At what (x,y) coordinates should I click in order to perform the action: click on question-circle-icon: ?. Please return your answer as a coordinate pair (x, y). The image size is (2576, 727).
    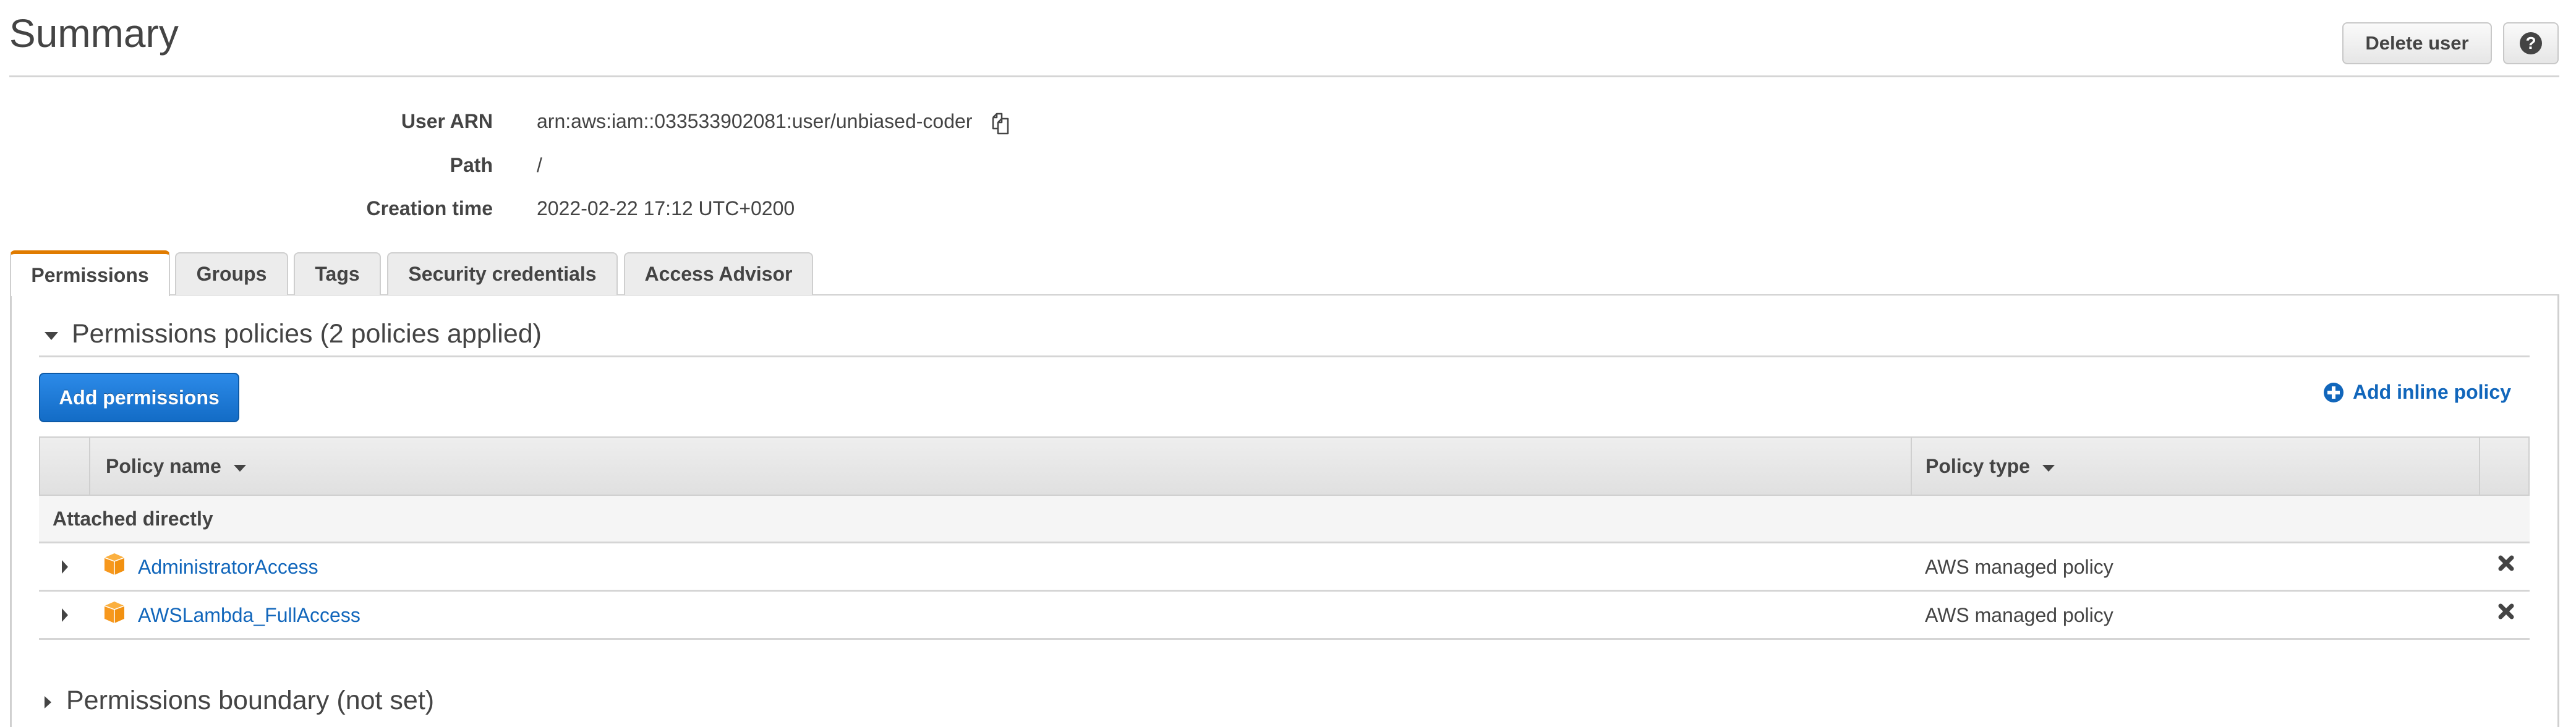
    Looking at the image, I should click on (2531, 43).